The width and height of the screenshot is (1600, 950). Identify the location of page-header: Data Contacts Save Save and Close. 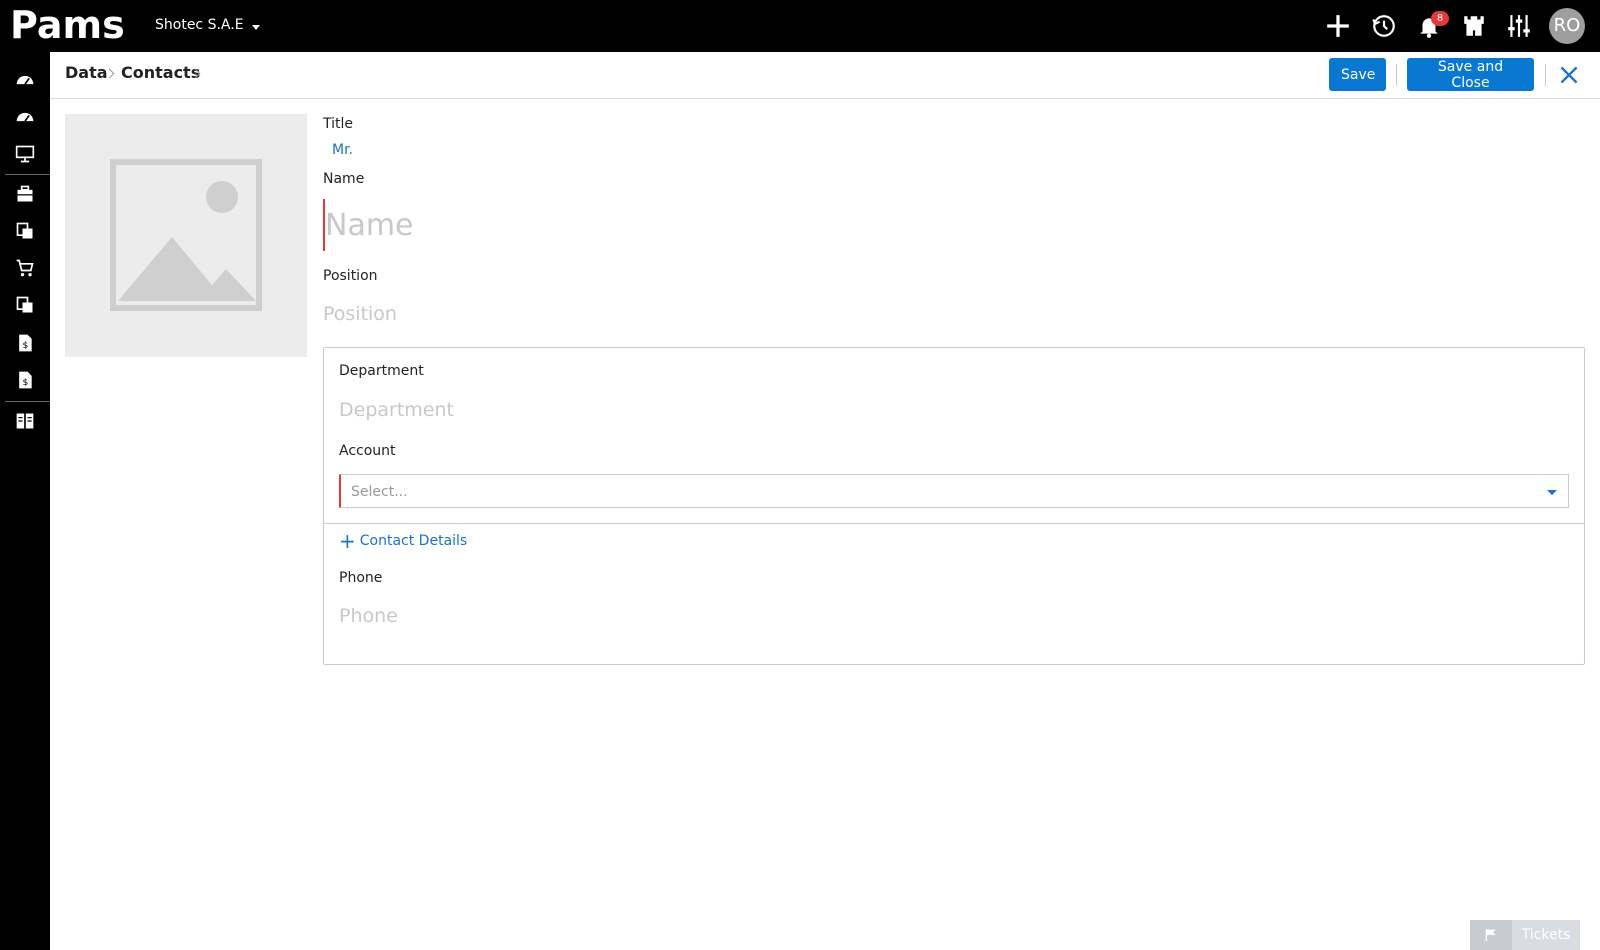
(825, 75).